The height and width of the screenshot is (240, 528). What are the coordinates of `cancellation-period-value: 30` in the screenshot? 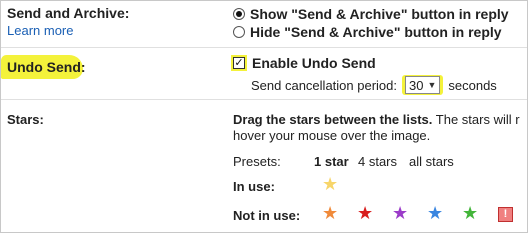 It's located at (416, 85).